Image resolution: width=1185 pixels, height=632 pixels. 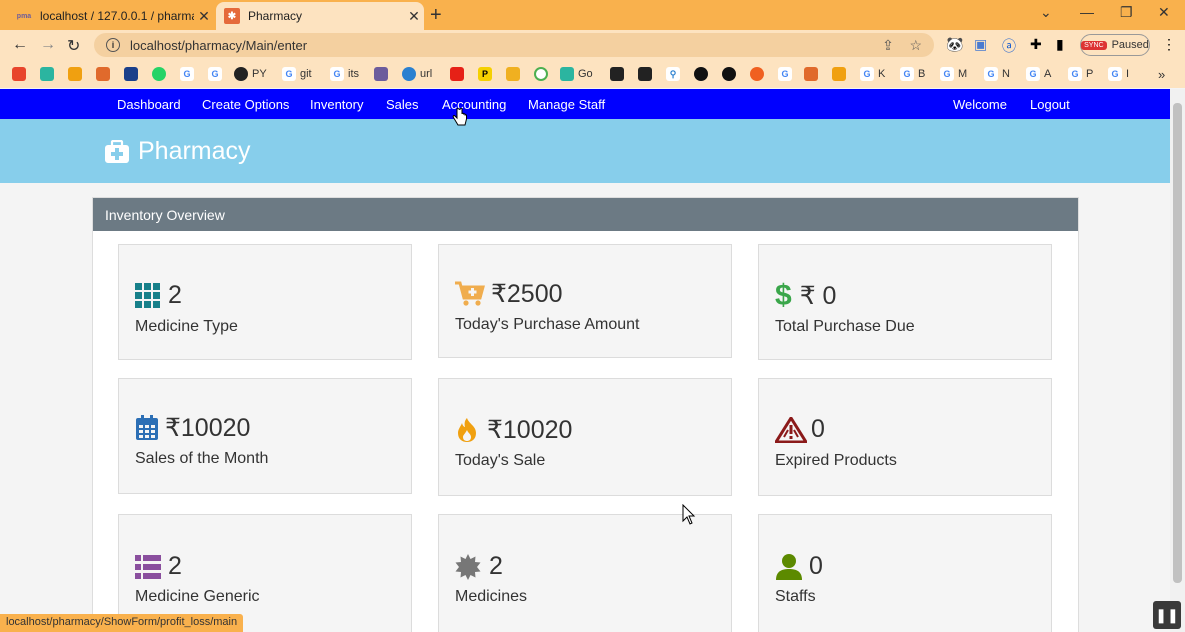 What do you see at coordinates (905, 573) in the screenshot?
I see `card-staffs: 0 Staffs` at bounding box center [905, 573].